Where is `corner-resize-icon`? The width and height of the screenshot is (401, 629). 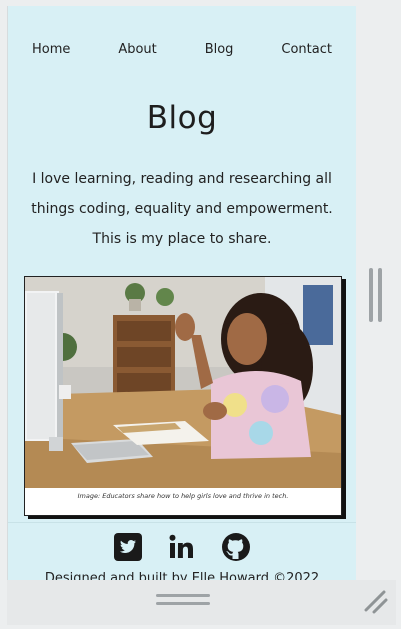 corner-resize-icon is located at coordinates (376, 602).